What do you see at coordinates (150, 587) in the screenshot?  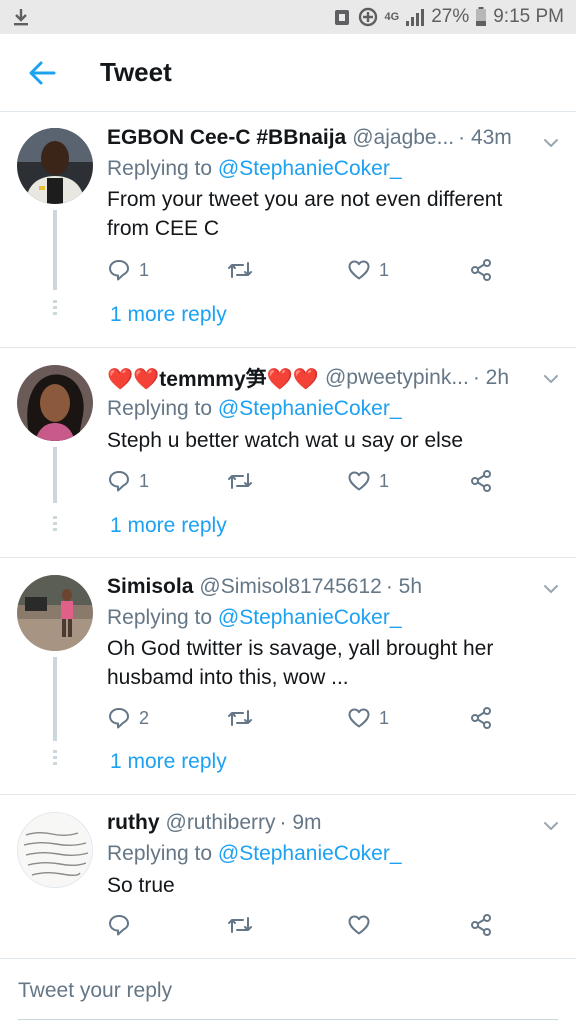 I see `display-name: Simisola` at bounding box center [150, 587].